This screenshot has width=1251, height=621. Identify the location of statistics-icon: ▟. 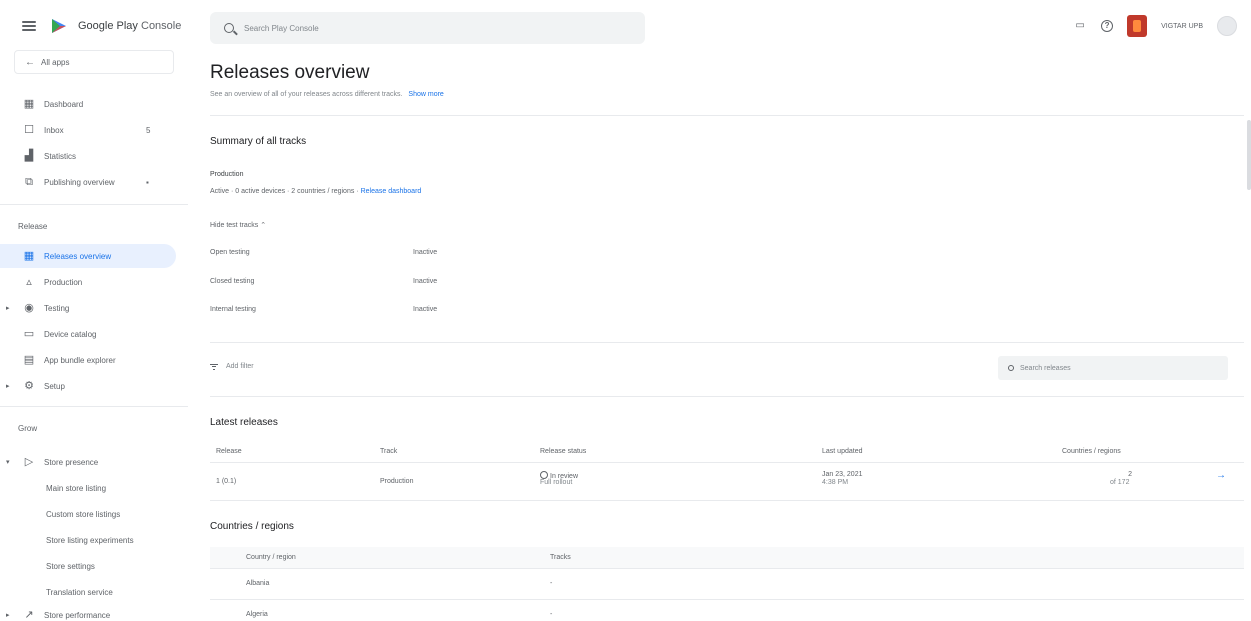
(29, 156).